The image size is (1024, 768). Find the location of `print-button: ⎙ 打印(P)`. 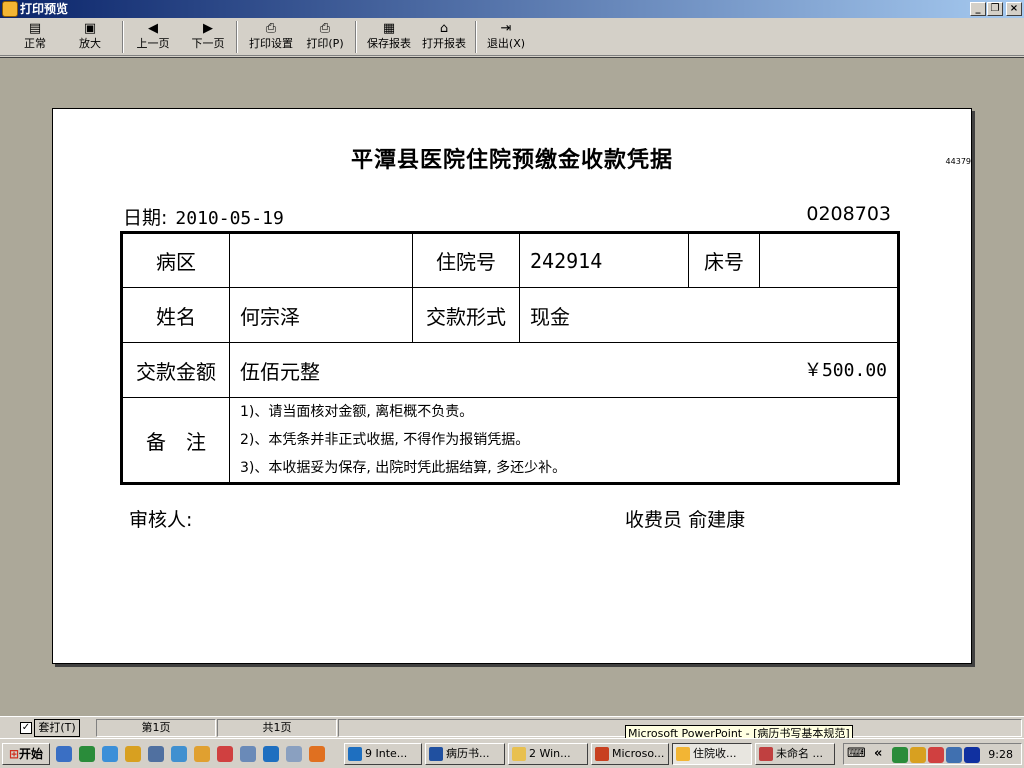

print-button: ⎙ 打印(P) is located at coordinates (325, 37).